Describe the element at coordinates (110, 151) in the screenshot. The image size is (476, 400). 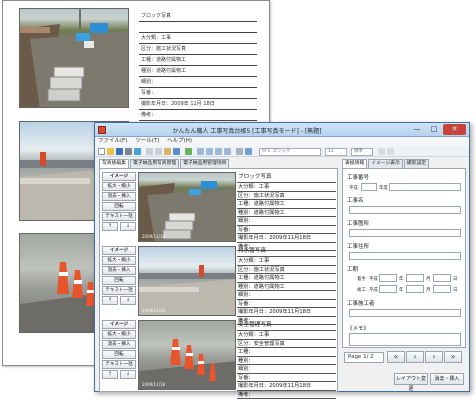
I see `open-folder-icon` at that location.